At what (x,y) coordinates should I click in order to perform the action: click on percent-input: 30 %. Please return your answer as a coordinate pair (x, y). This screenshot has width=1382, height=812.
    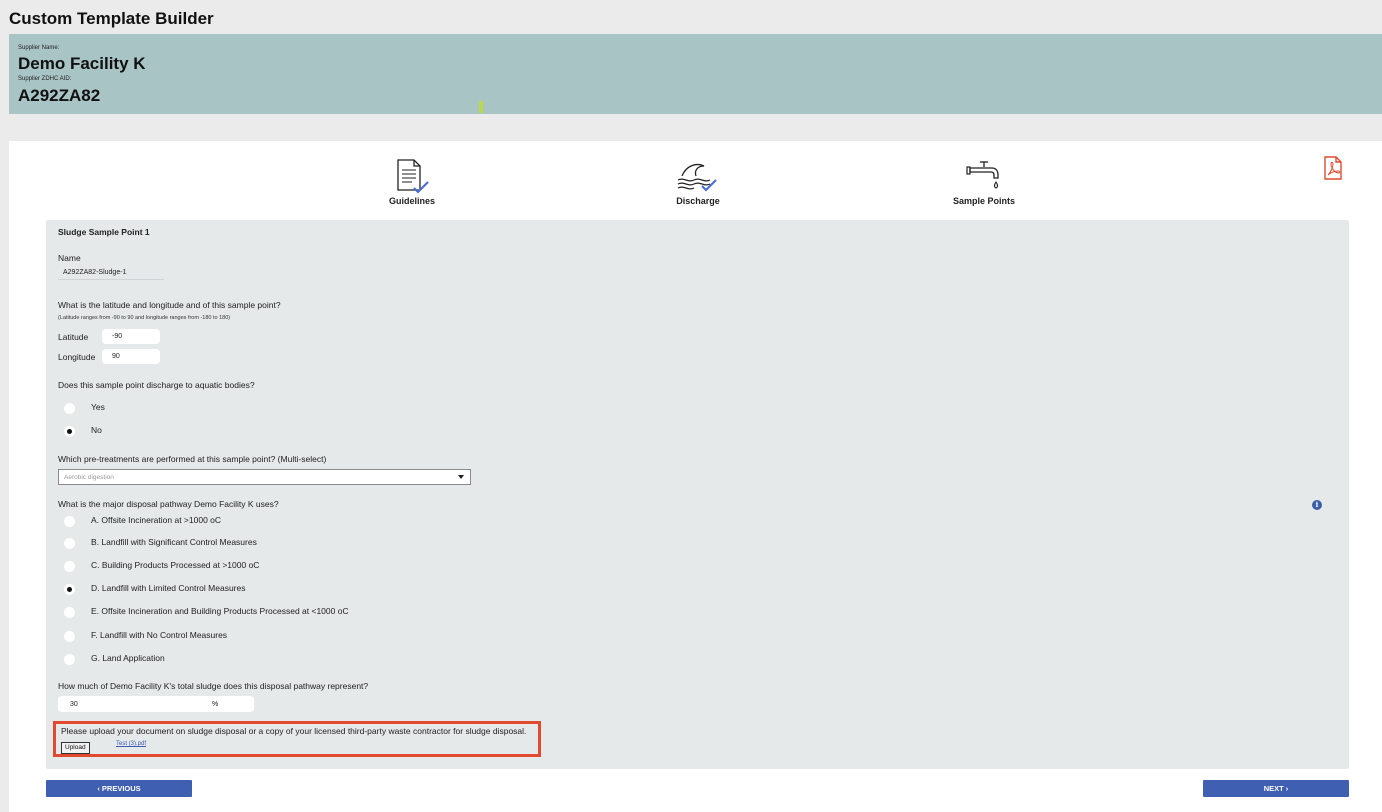
    Looking at the image, I should click on (156, 704).